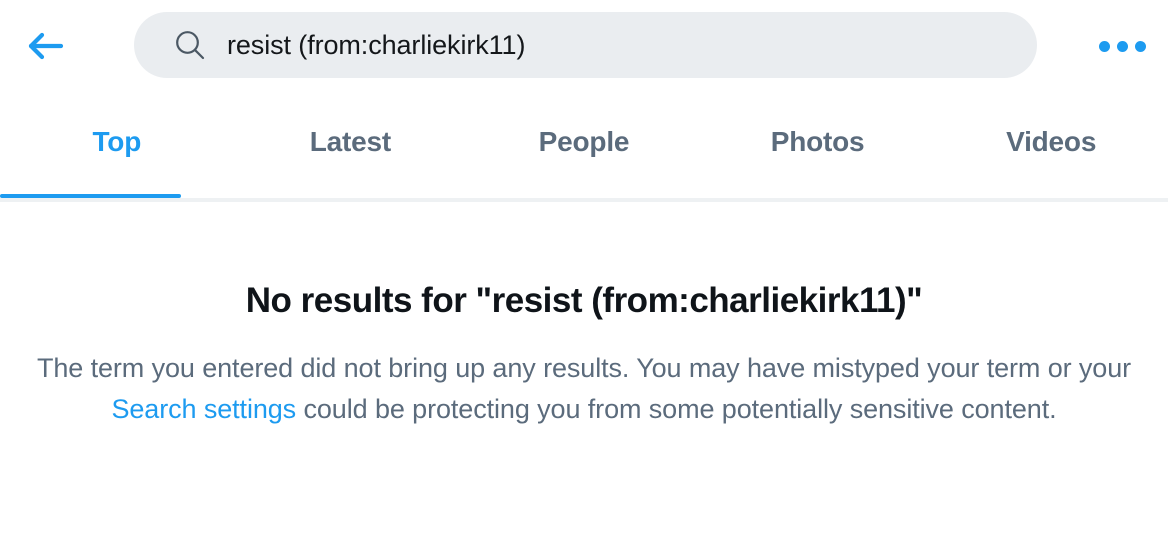 Image resolution: width=1168 pixels, height=552 pixels. I want to click on search-input, so click(617, 45).